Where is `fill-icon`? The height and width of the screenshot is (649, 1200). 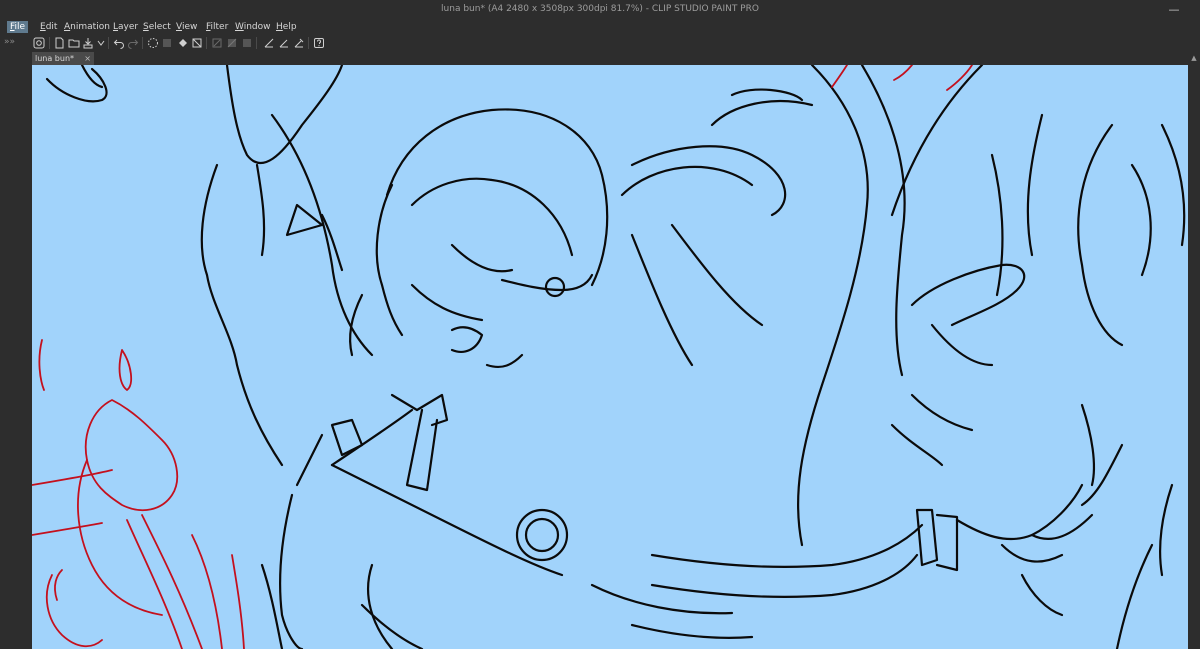
fill-icon is located at coordinates (166, 42).